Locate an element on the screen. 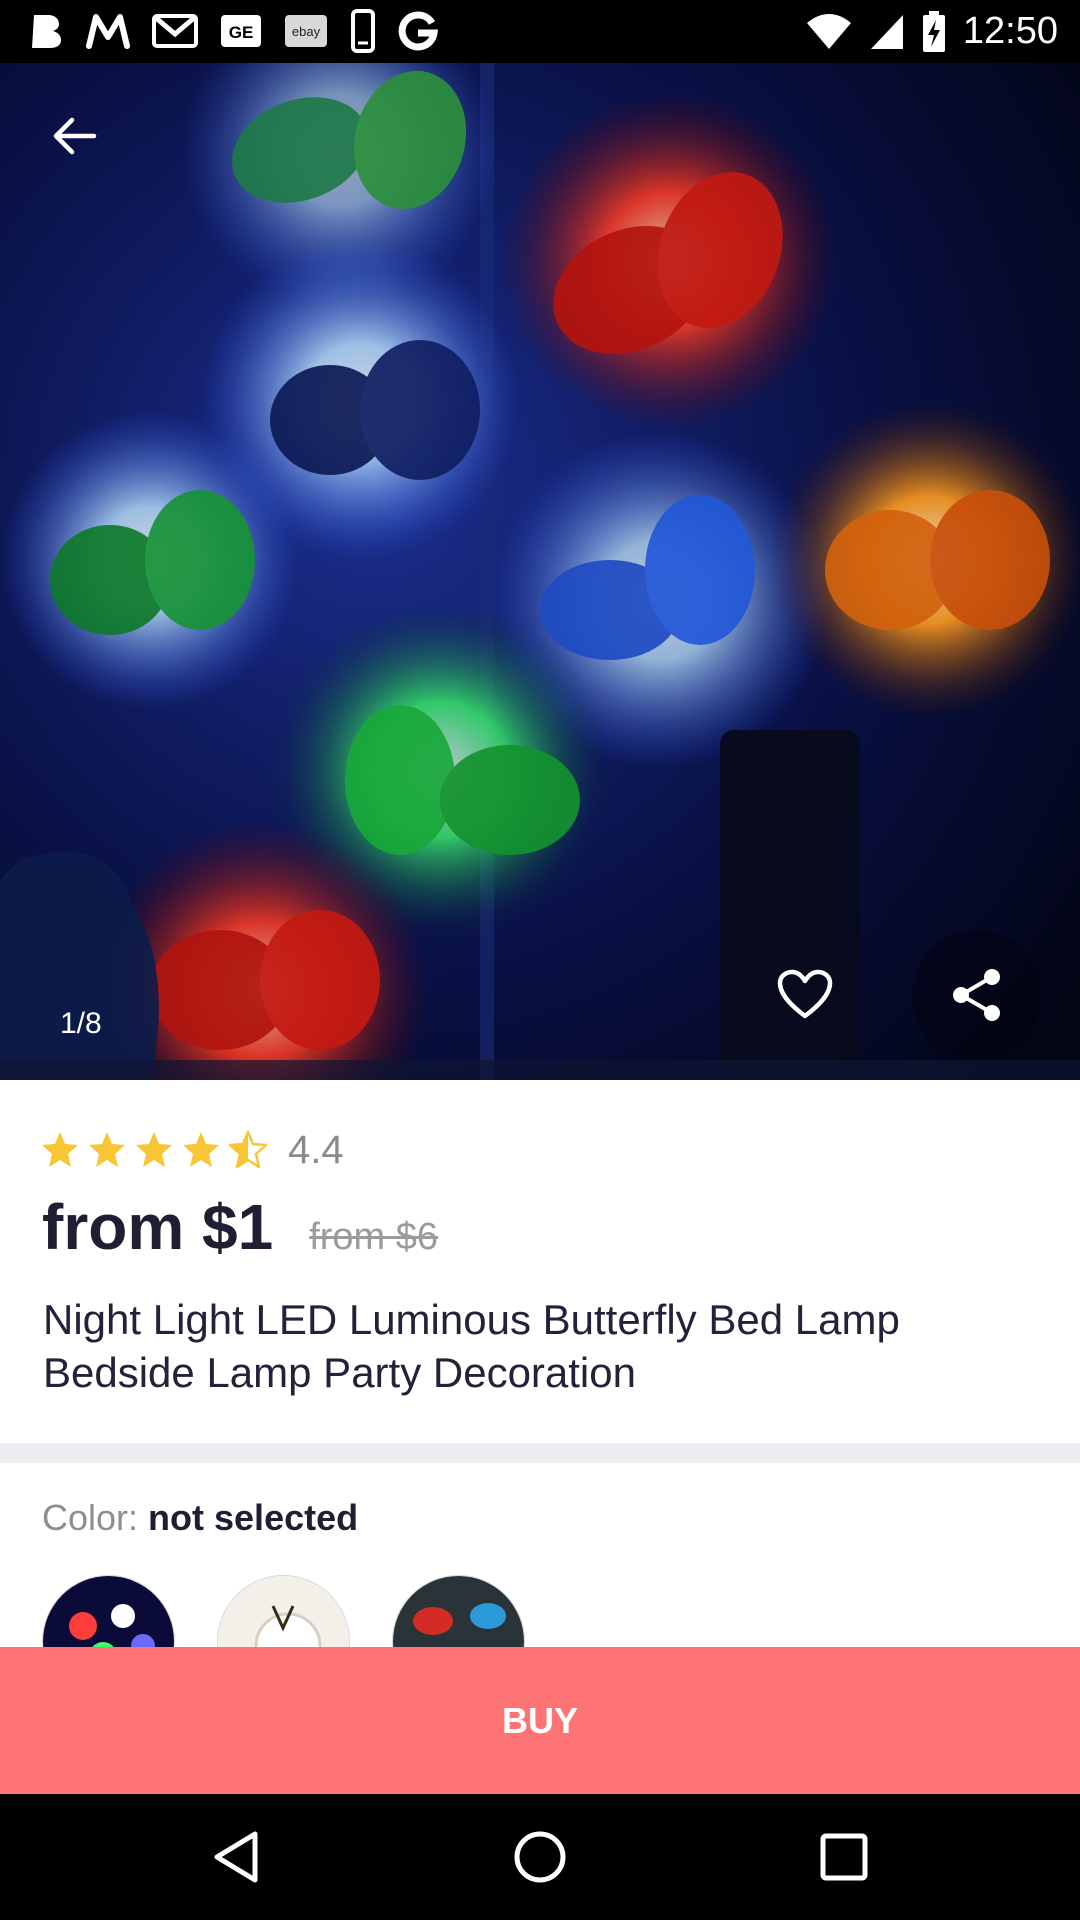  share-icon is located at coordinates (976, 995).